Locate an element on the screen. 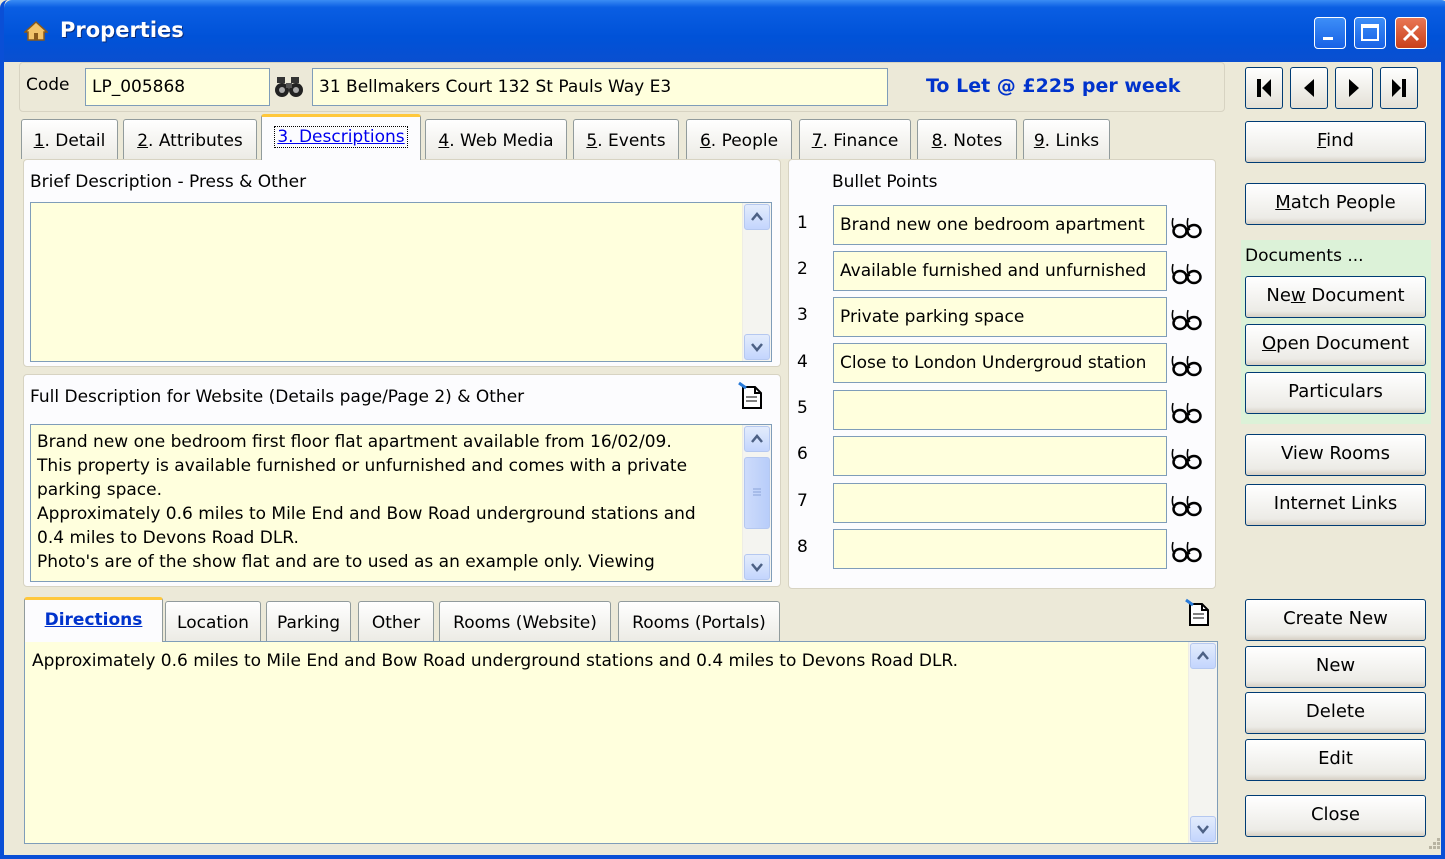 The image size is (1445, 859). full-scrollbar is located at coordinates (756, 503).